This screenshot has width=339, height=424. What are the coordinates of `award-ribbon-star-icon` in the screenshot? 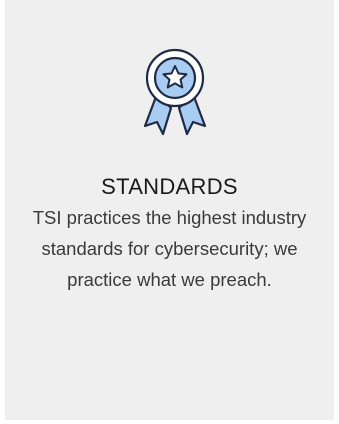 It's located at (175, 96).